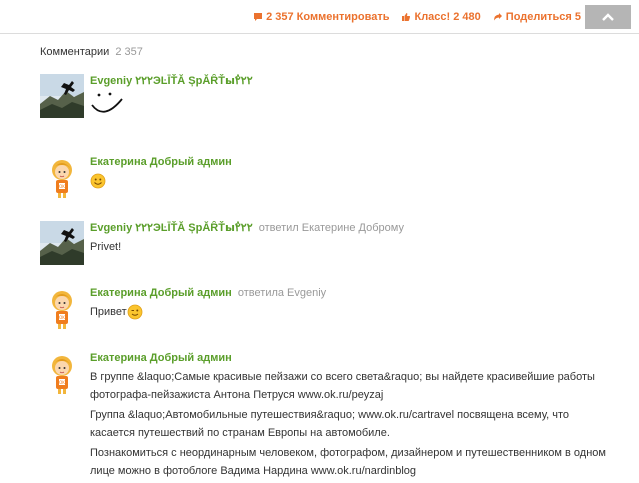 Image resolution: width=639 pixels, height=483 pixels. I want to click on speech-bubble-icon, so click(258, 16).